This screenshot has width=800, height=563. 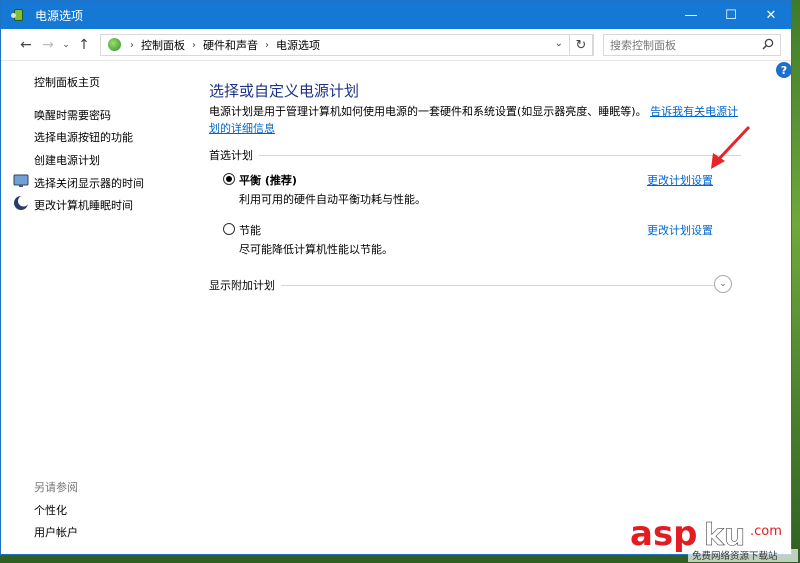 What do you see at coordinates (89, 183) in the screenshot?
I see `sidebar-item-display-off-time: 选择关闭显示器的时间` at bounding box center [89, 183].